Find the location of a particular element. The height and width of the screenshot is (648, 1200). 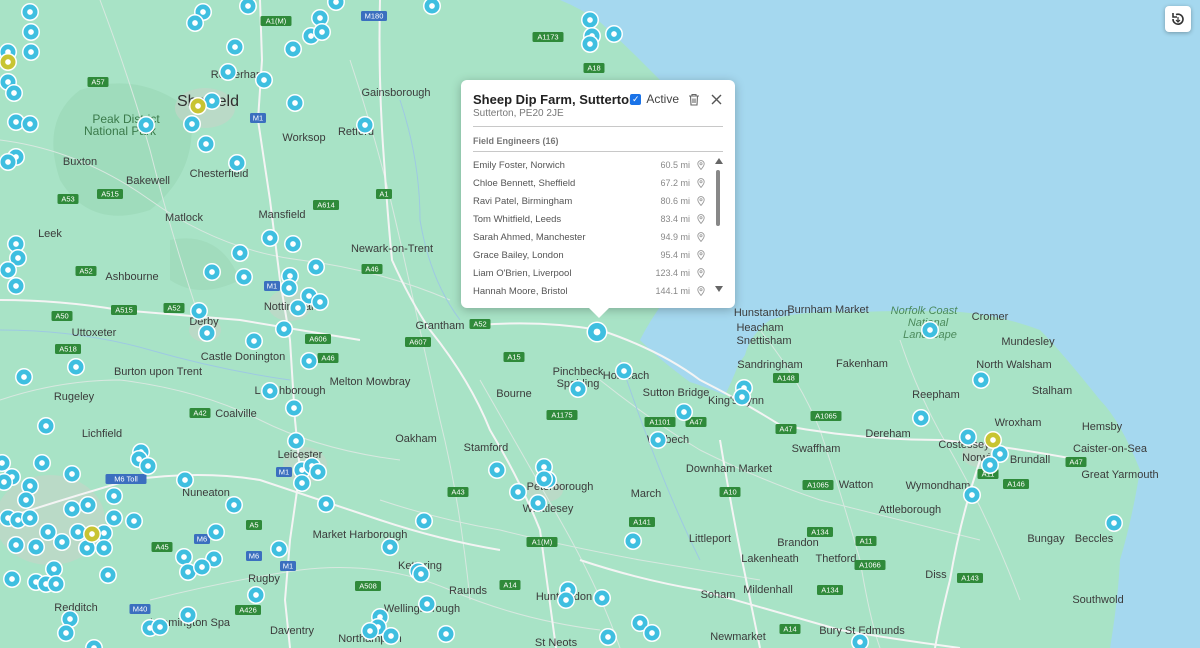

engineer-row: Liam O'Brien, Liverpool 123.4 mi is located at coordinates (589, 273).